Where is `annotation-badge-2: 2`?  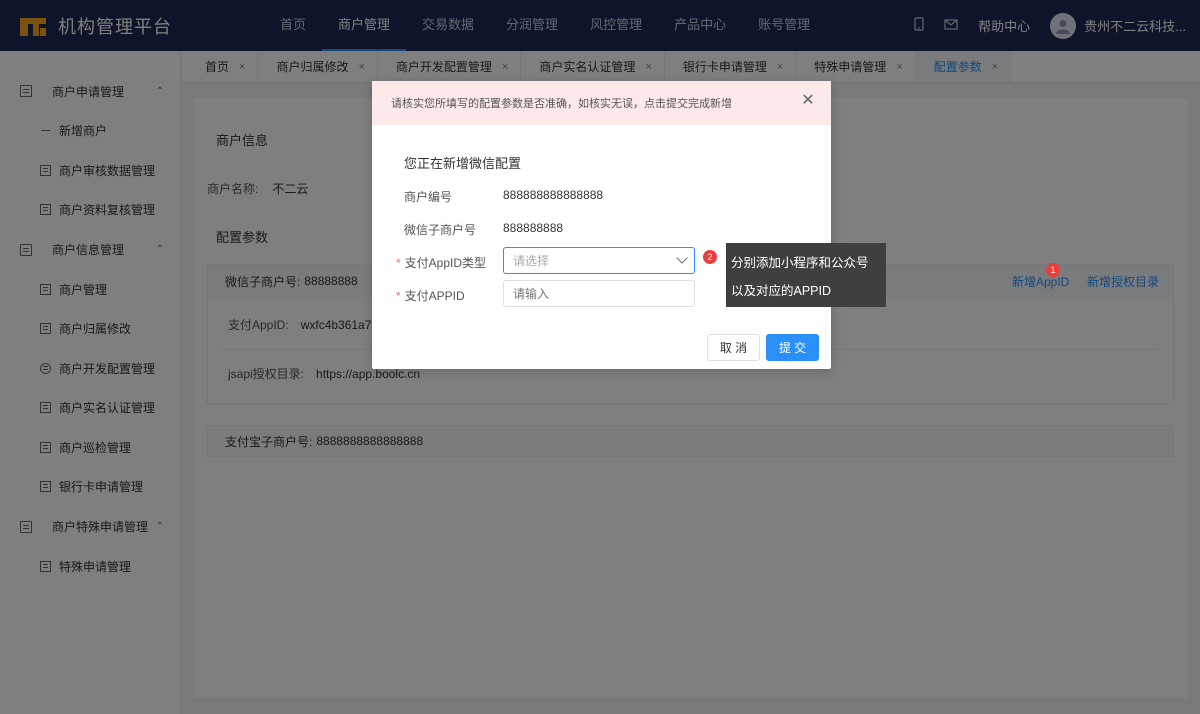 annotation-badge-2: 2 is located at coordinates (710, 257).